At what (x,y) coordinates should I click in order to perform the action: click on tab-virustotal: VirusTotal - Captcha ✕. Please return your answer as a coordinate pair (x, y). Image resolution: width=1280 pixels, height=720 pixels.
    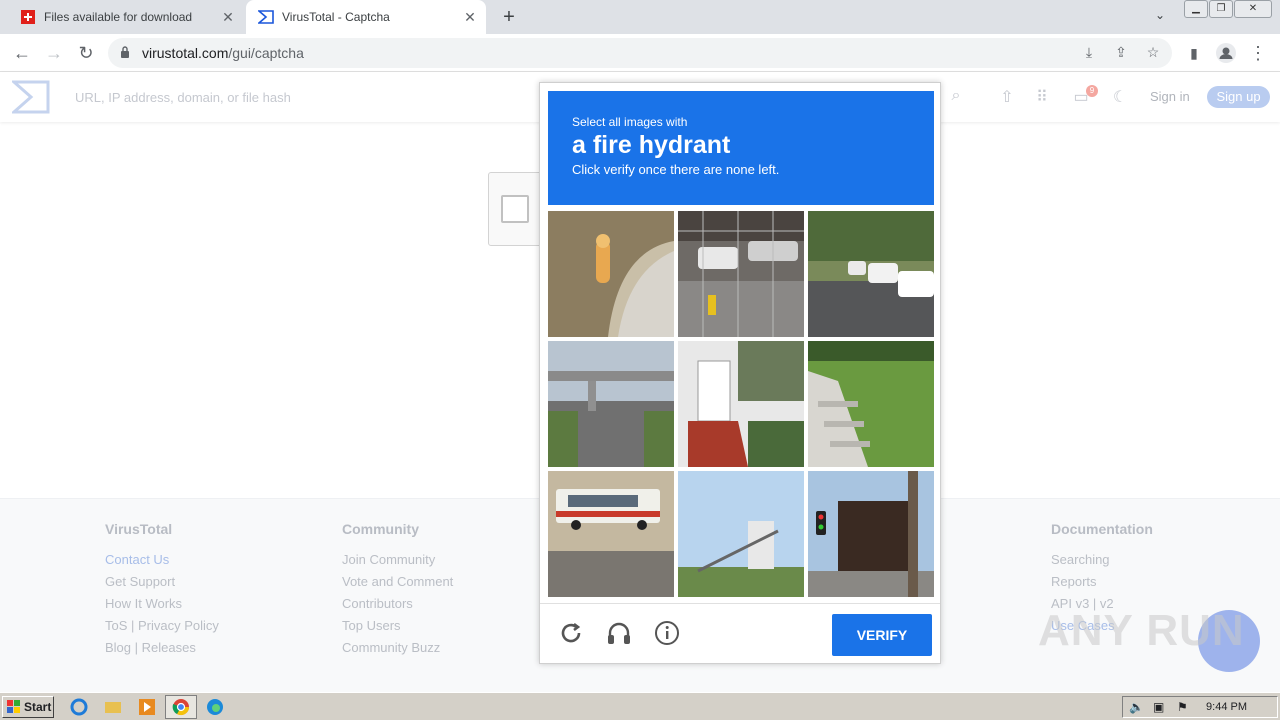
    Looking at the image, I should click on (366, 17).